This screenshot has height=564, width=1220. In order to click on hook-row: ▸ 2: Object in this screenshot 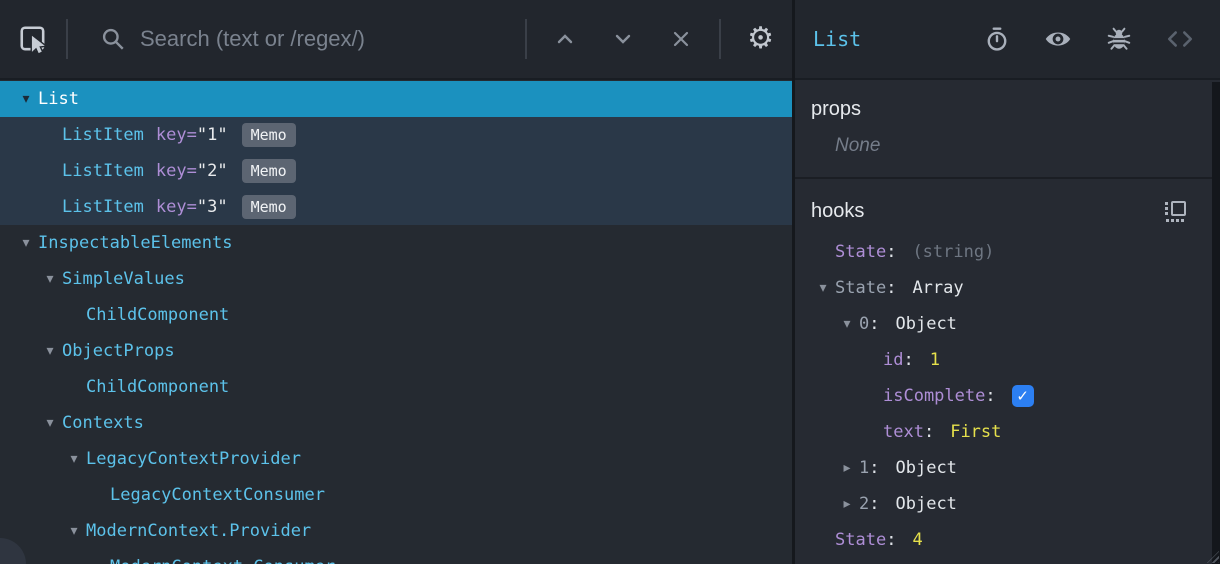, I will do `click(1007, 504)`.